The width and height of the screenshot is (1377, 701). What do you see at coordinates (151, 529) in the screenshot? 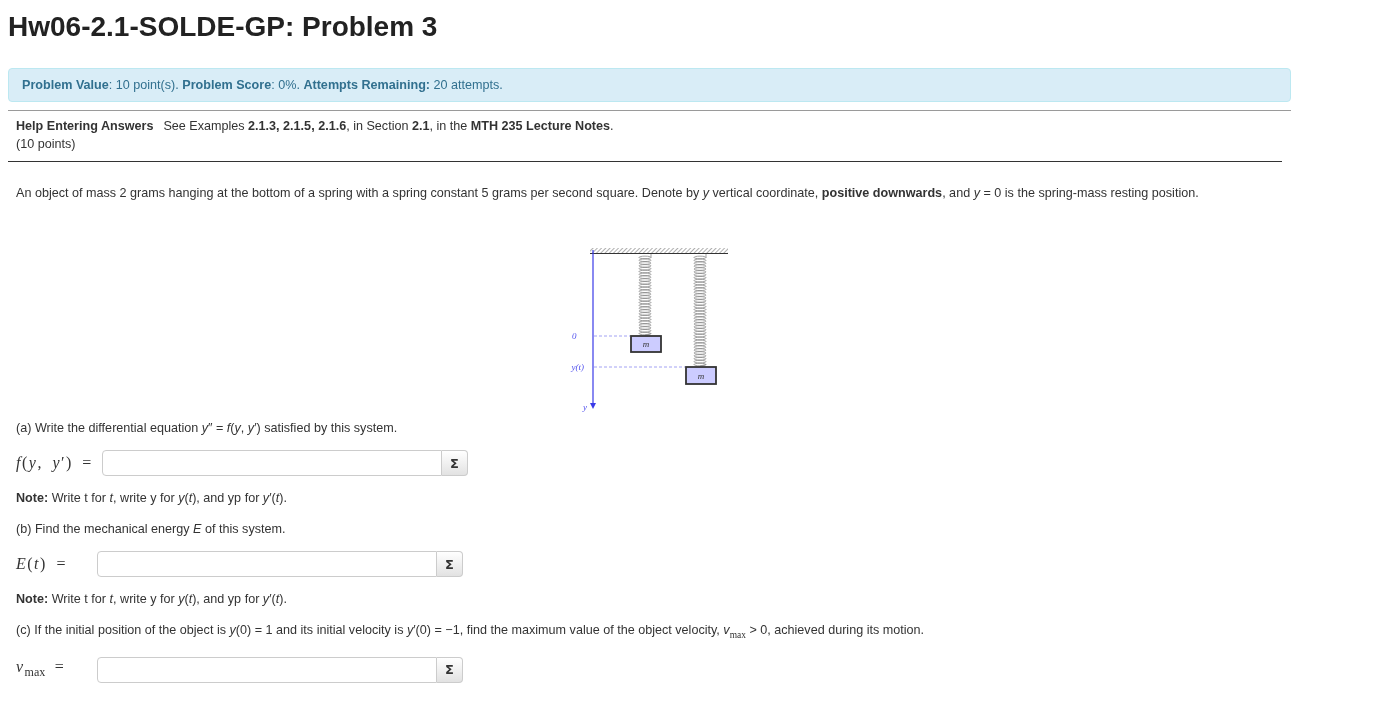
I see `question-text: (b) Find the mechanical energy E of this system.` at bounding box center [151, 529].